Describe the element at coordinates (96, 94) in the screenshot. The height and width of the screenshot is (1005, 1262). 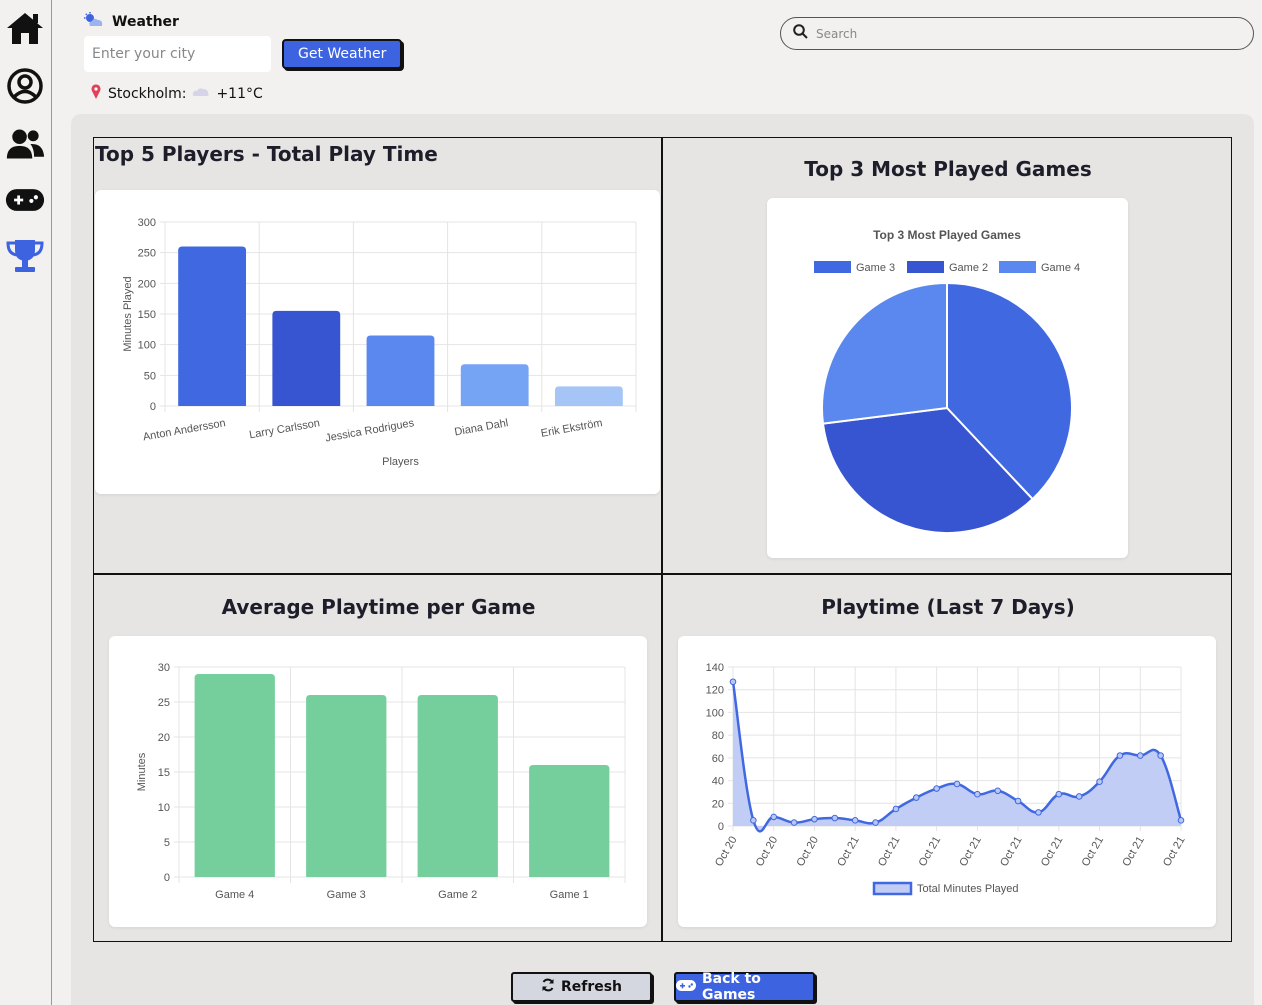
I see `location-pin-icon` at that location.